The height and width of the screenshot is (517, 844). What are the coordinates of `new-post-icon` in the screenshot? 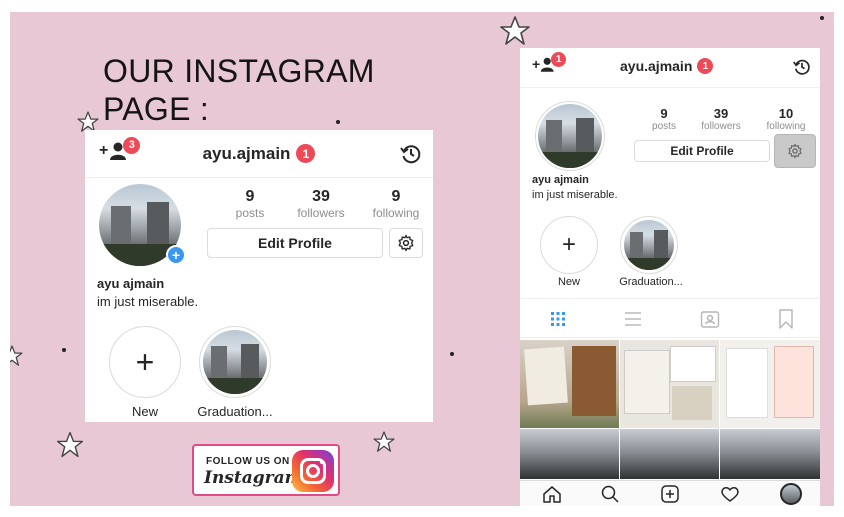 It's located at (670, 494).